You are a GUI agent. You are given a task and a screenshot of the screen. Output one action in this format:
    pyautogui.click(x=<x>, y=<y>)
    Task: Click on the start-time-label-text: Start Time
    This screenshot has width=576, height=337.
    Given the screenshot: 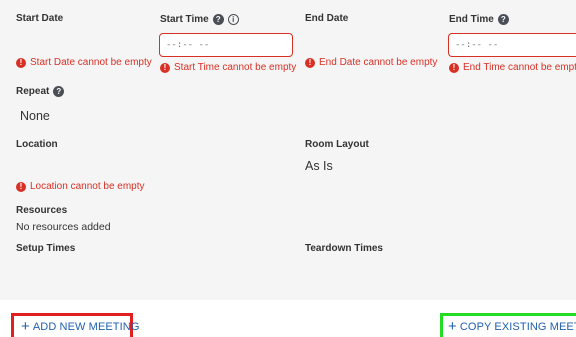 What is the action you would take?
    pyautogui.click(x=184, y=20)
    